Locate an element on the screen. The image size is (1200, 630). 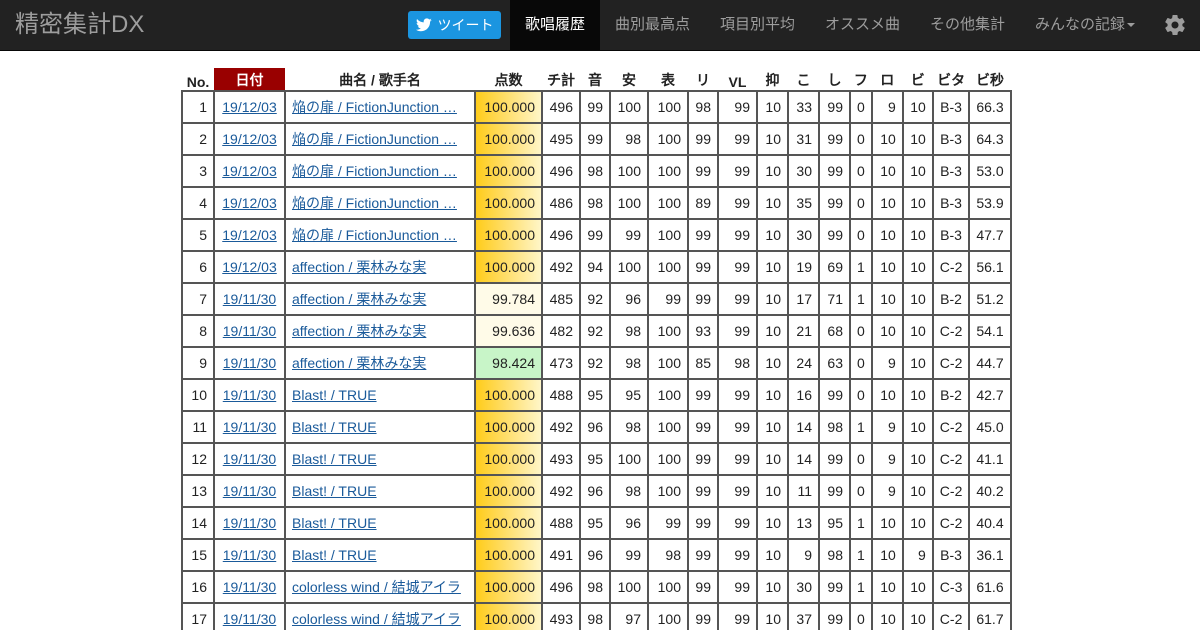
header-shakuri: し is located at coordinates (834, 79).